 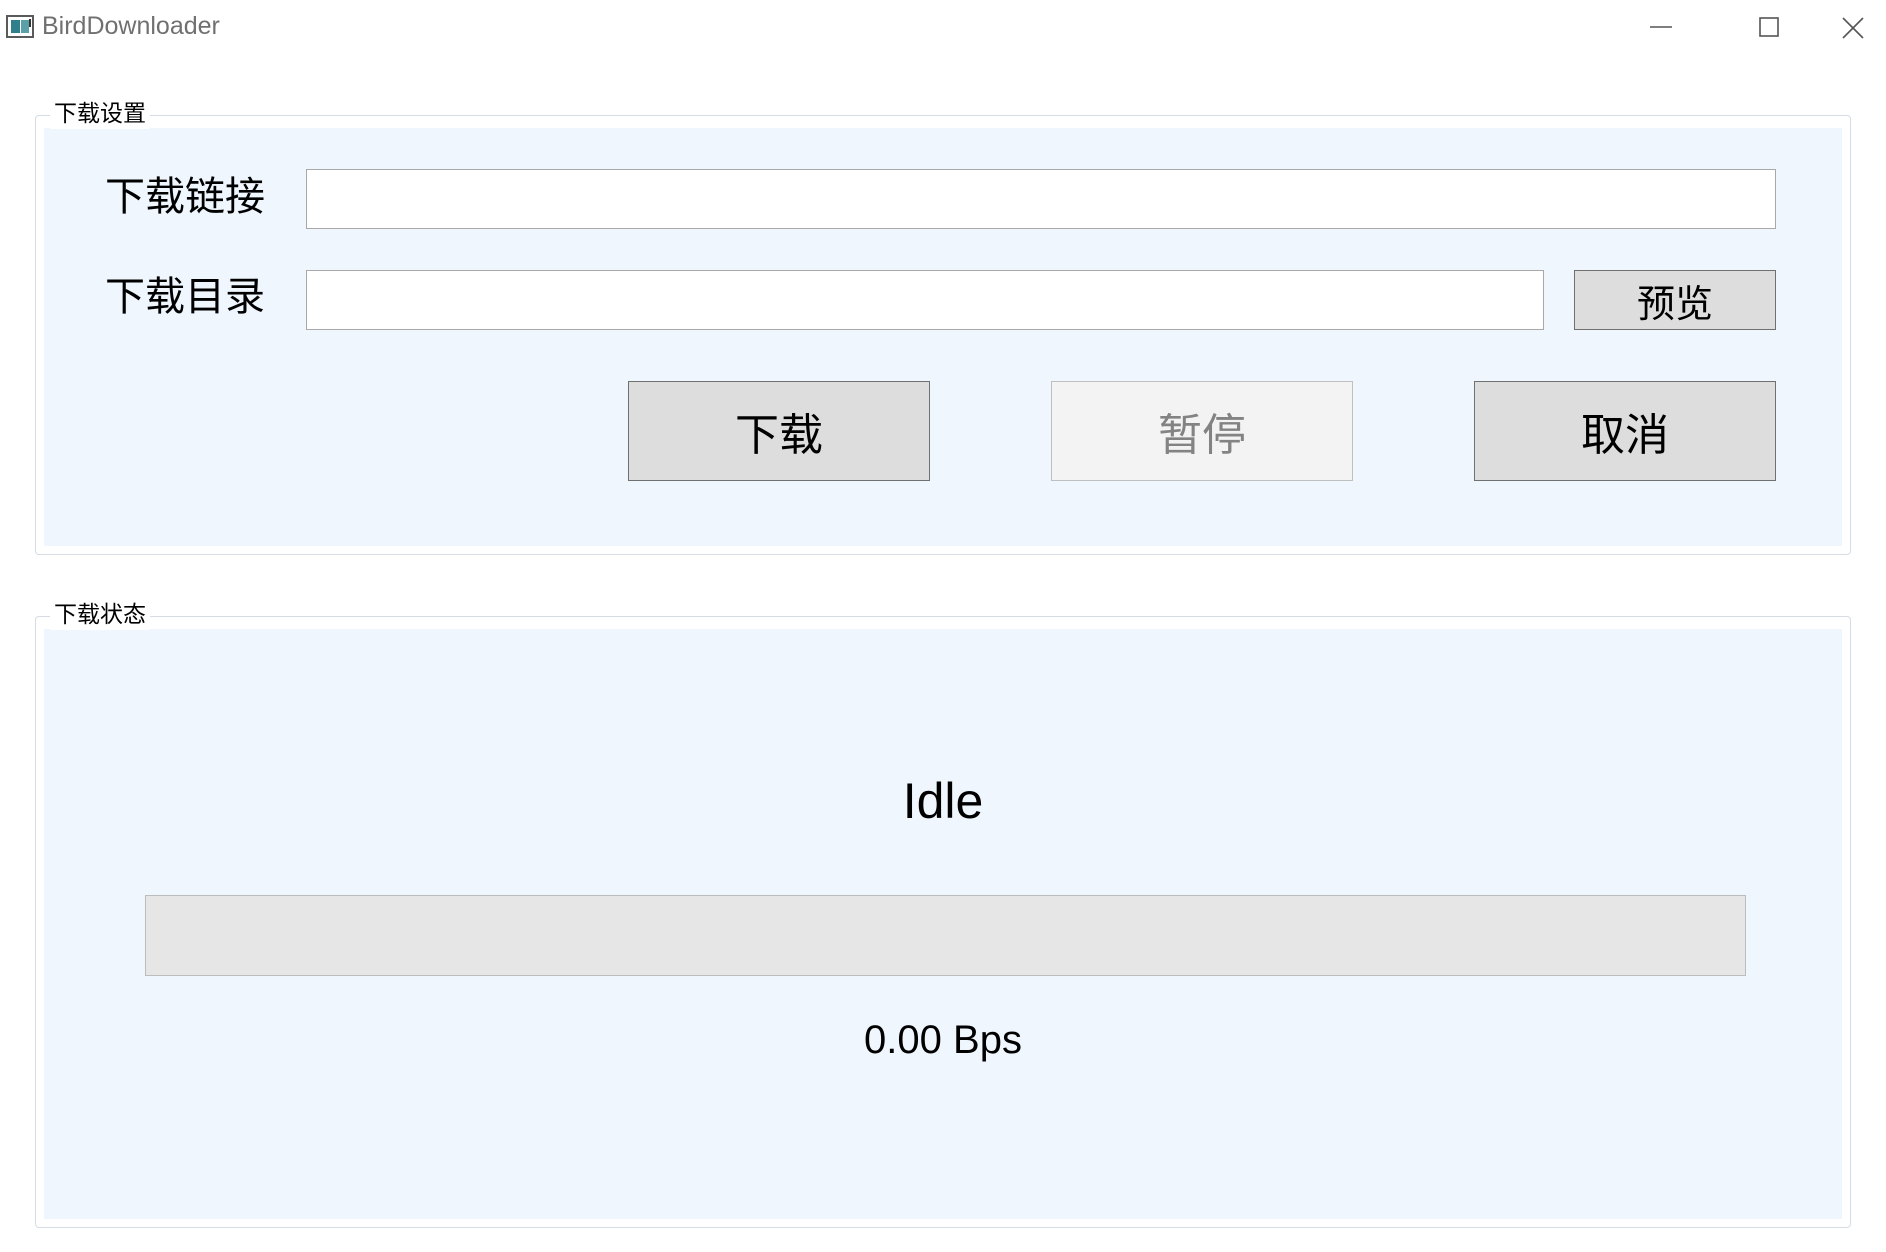 I want to click on directory-label: 下载目录, so click(x=185, y=297).